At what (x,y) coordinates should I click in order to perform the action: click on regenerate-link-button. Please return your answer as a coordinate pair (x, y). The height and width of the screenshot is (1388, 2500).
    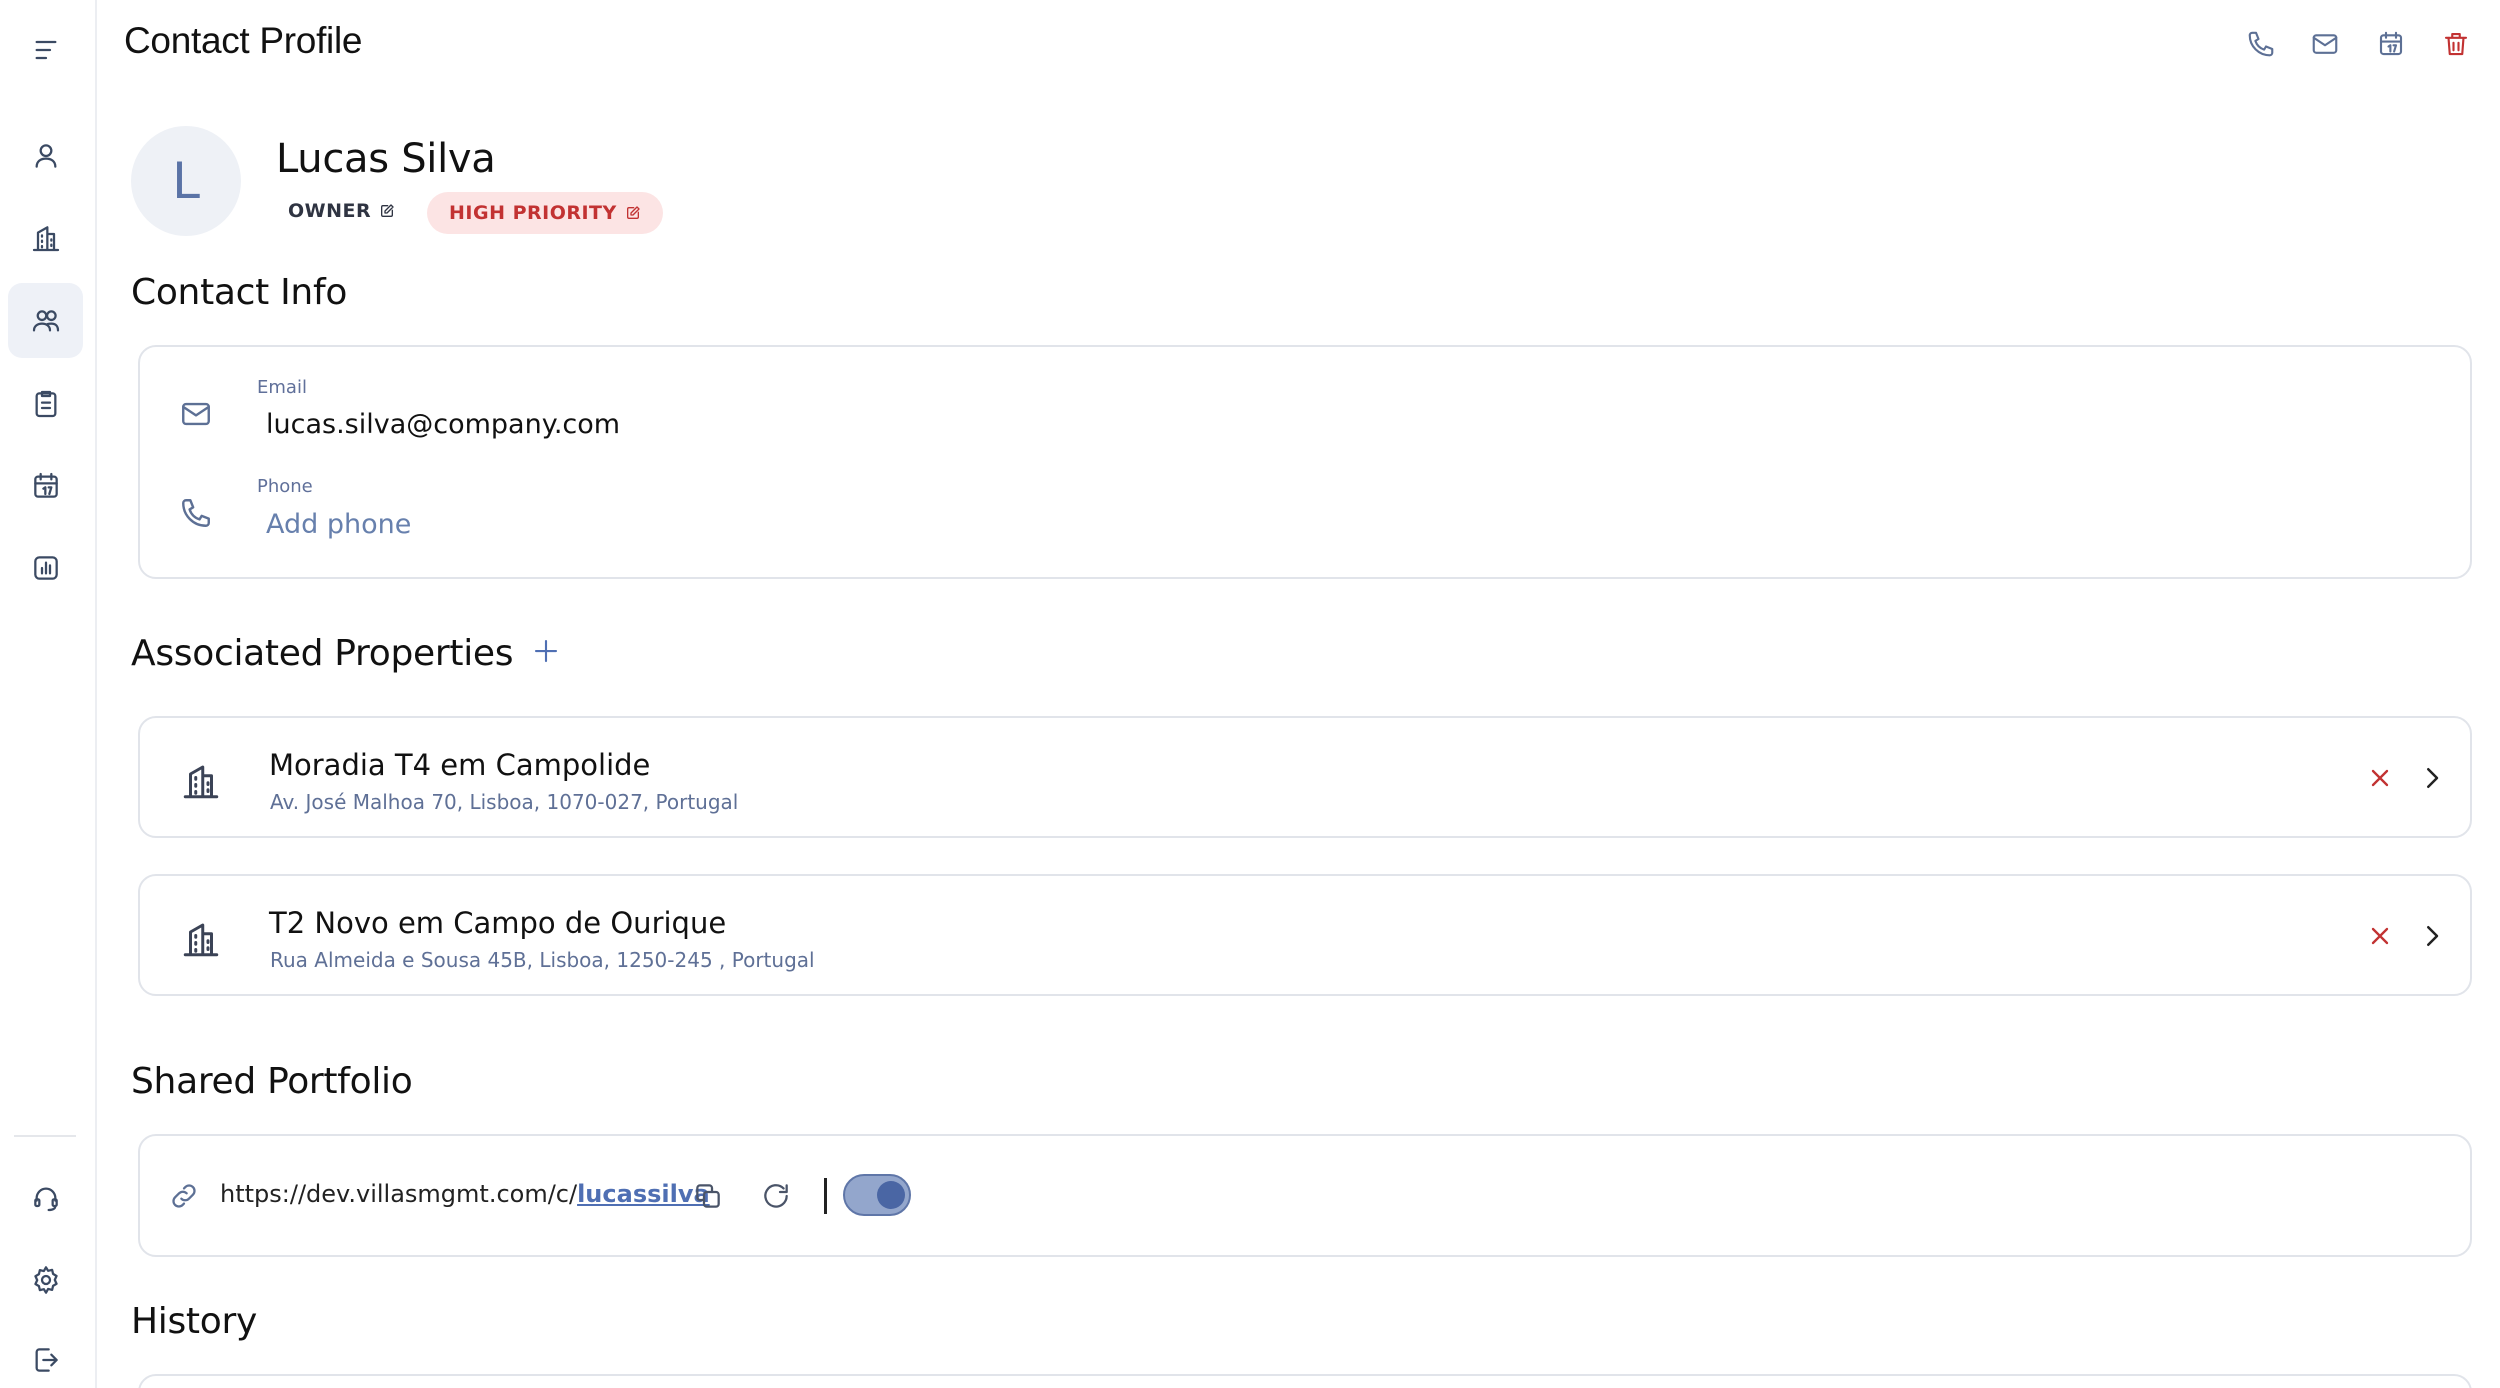
    Looking at the image, I should click on (776, 1196).